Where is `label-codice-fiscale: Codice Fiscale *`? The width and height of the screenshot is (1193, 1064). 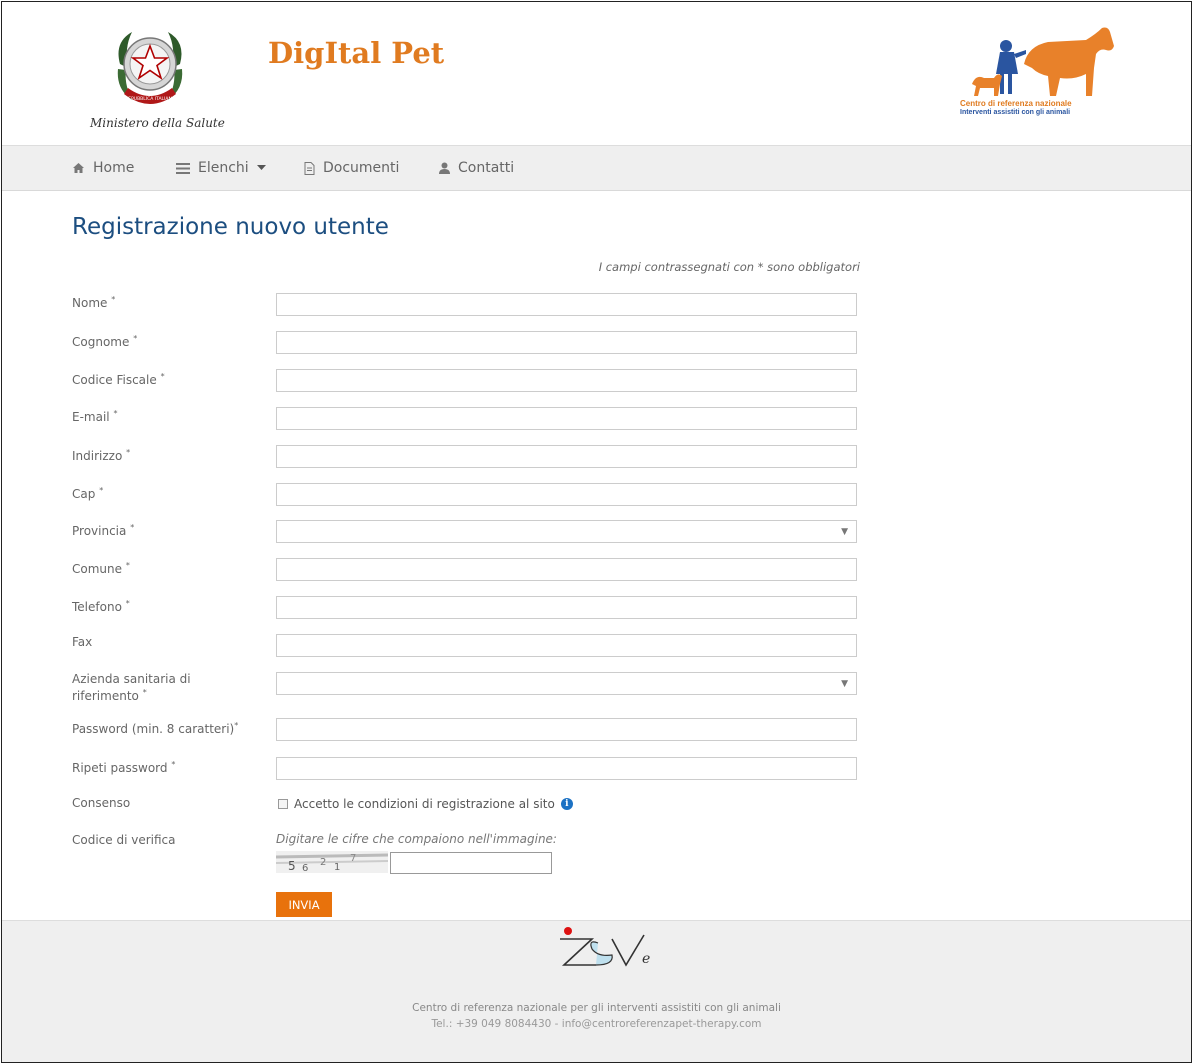
label-codice-fiscale: Codice Fiscale * is located at coordinates (118, 379).